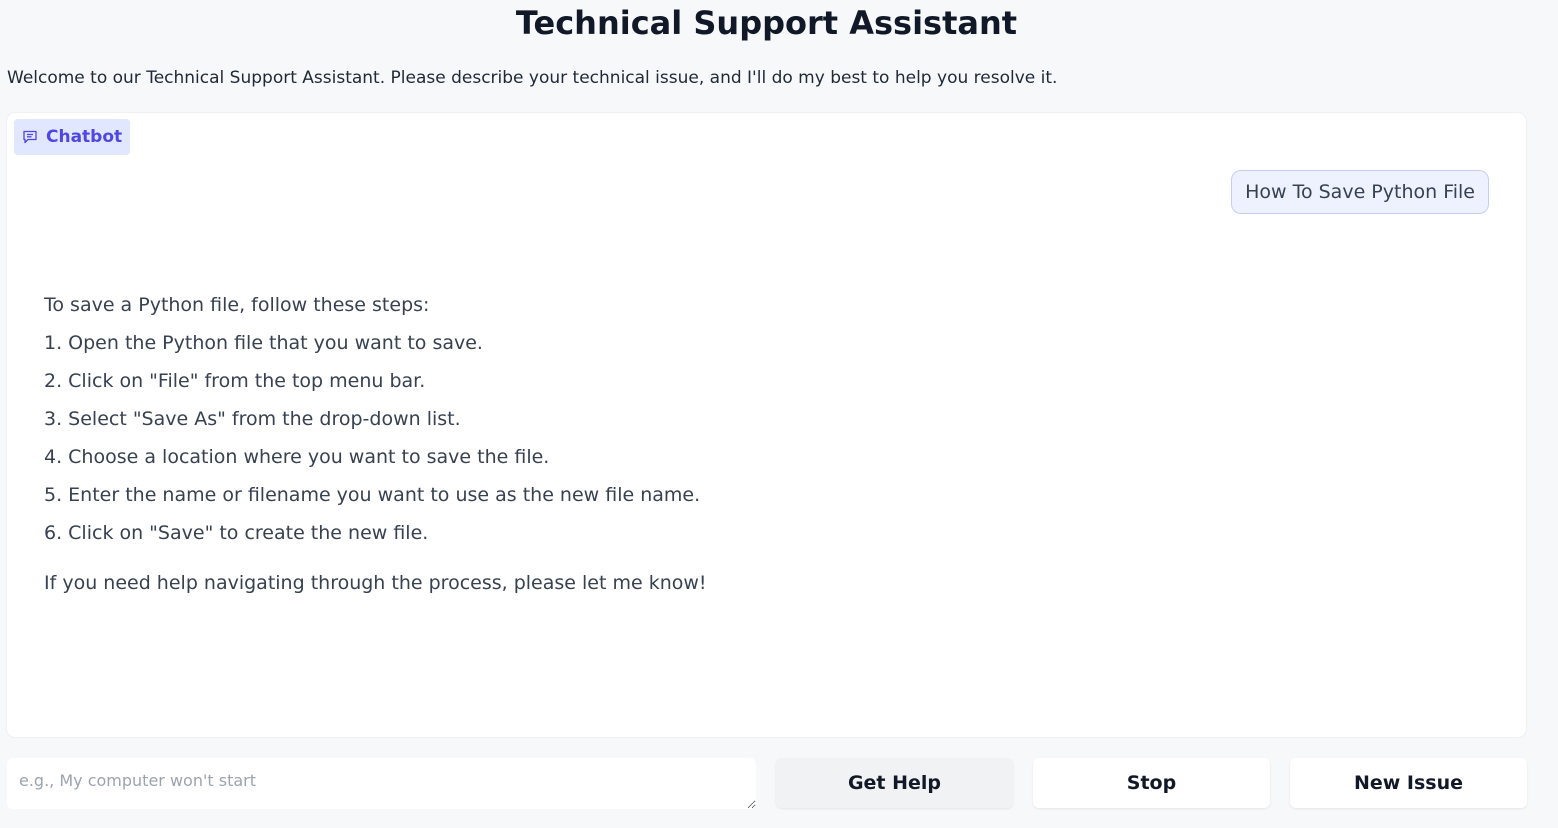 The image size is (1558, 828). I want to click on issue-input, so click(381, 783).